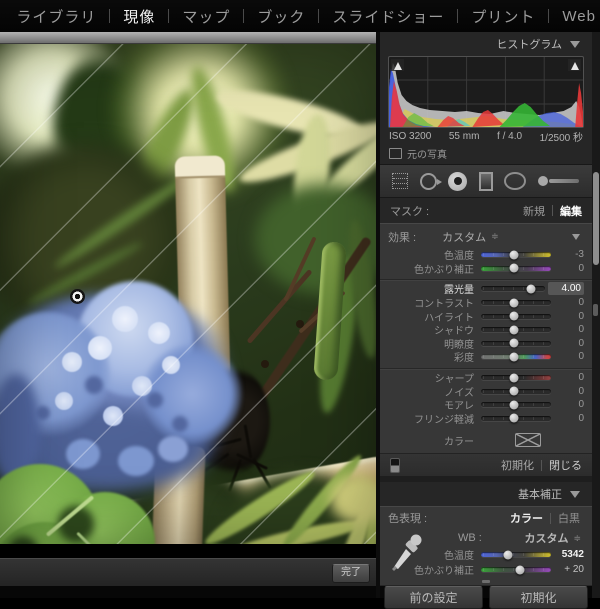 The width and height of the screenshot is (600, 609). Describe the element at coordinates (516, 555) in the screenshot. I see `wb-temp-slider-track` at that location.